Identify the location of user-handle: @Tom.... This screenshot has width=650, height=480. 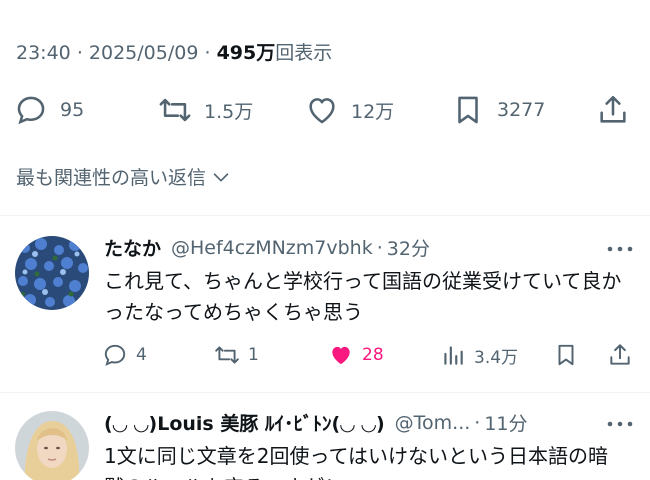
(433, 423).